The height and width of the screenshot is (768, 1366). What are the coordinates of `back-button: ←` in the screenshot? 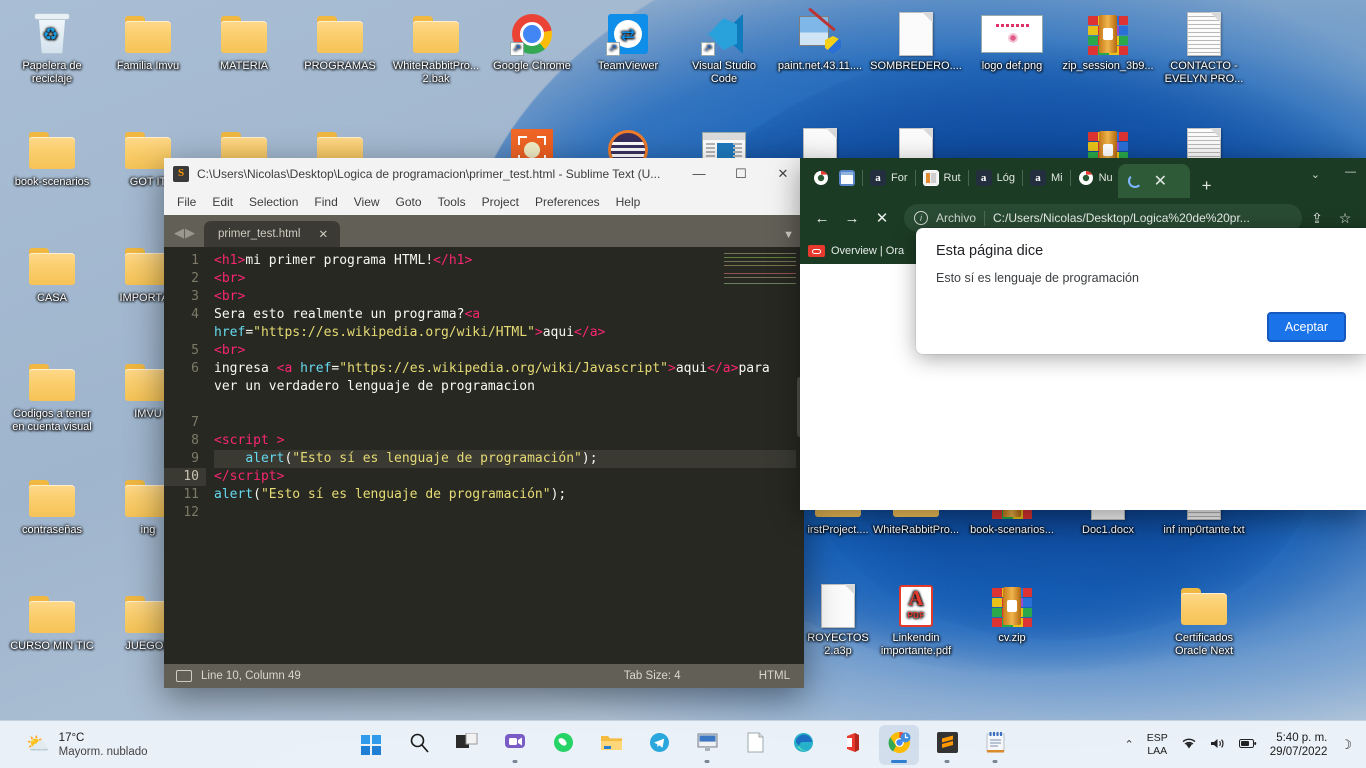 It's located at (822, 218).